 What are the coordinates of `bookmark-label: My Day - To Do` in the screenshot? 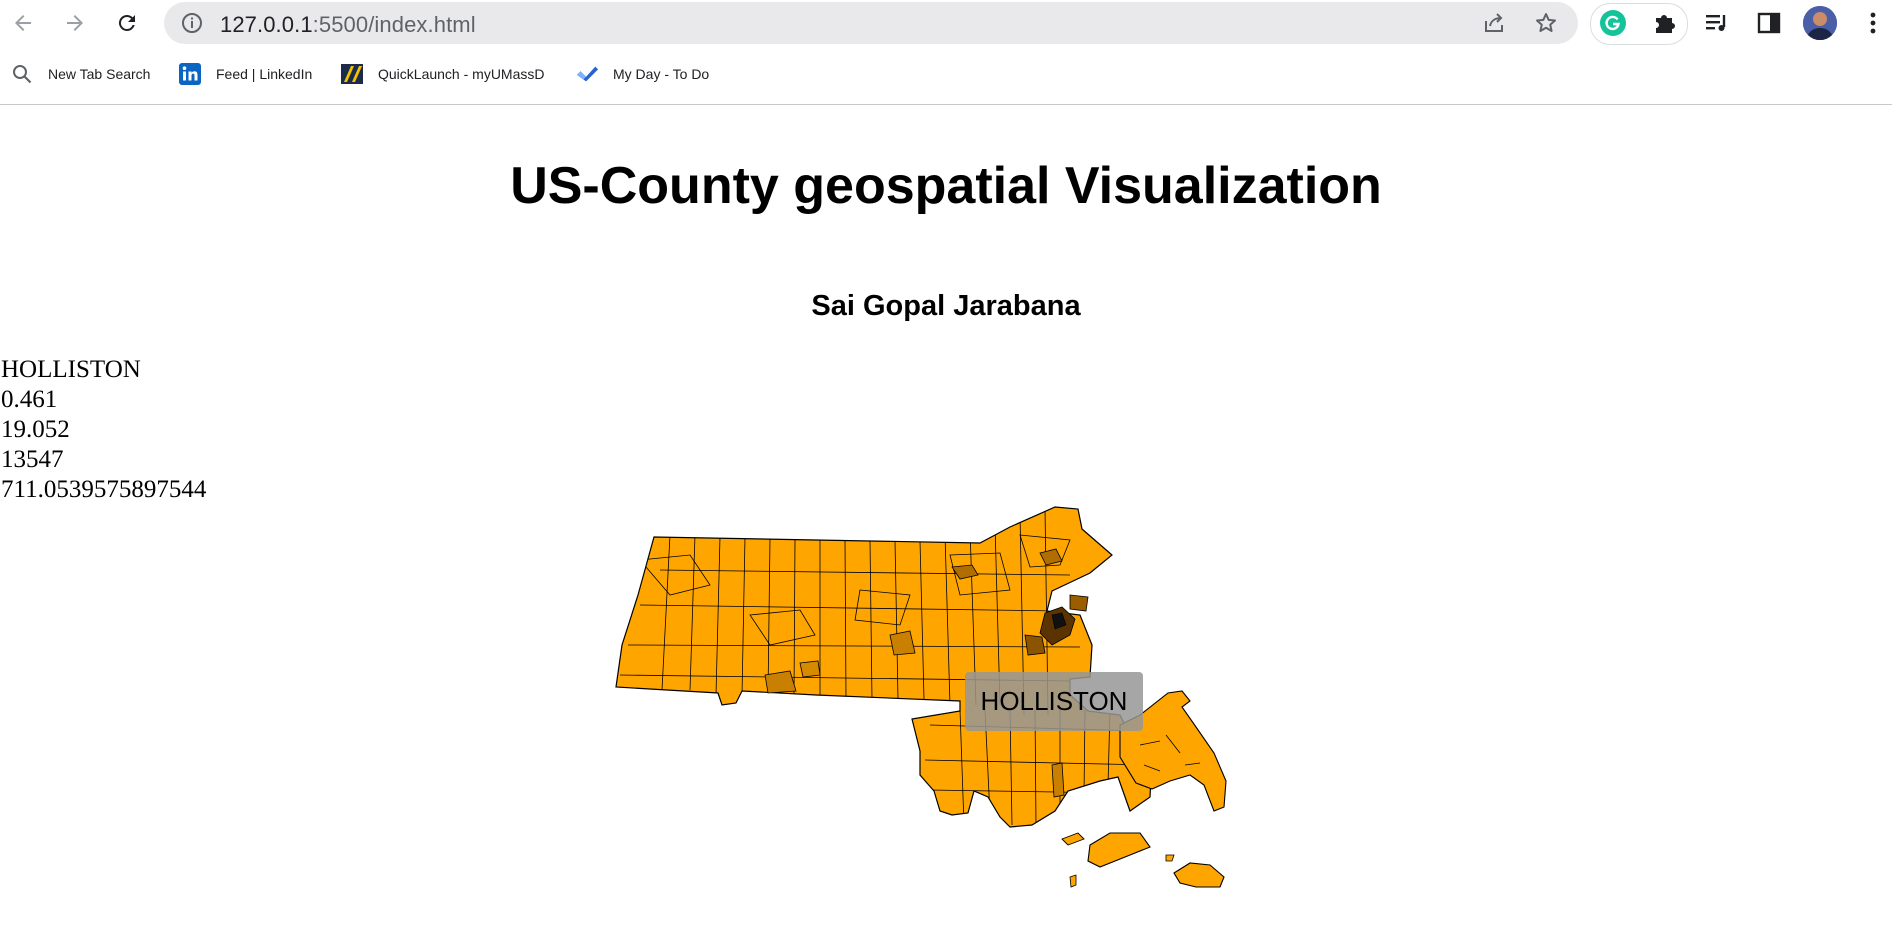 It's located at (661, 74).